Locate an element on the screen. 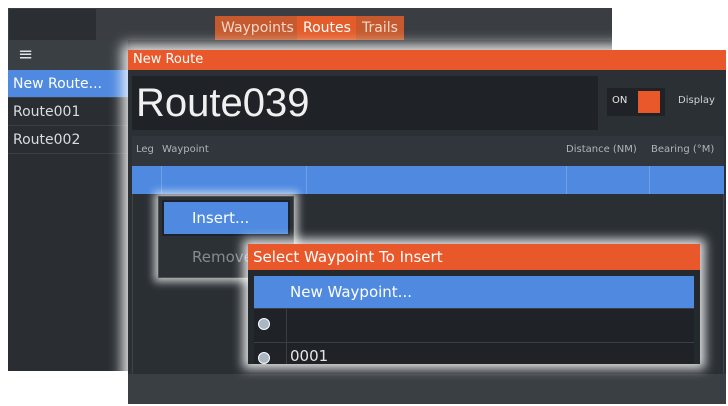 The height and width of the screenshot is (406, 728). toggle-state-label: ON is located at coordinates (620, 100).